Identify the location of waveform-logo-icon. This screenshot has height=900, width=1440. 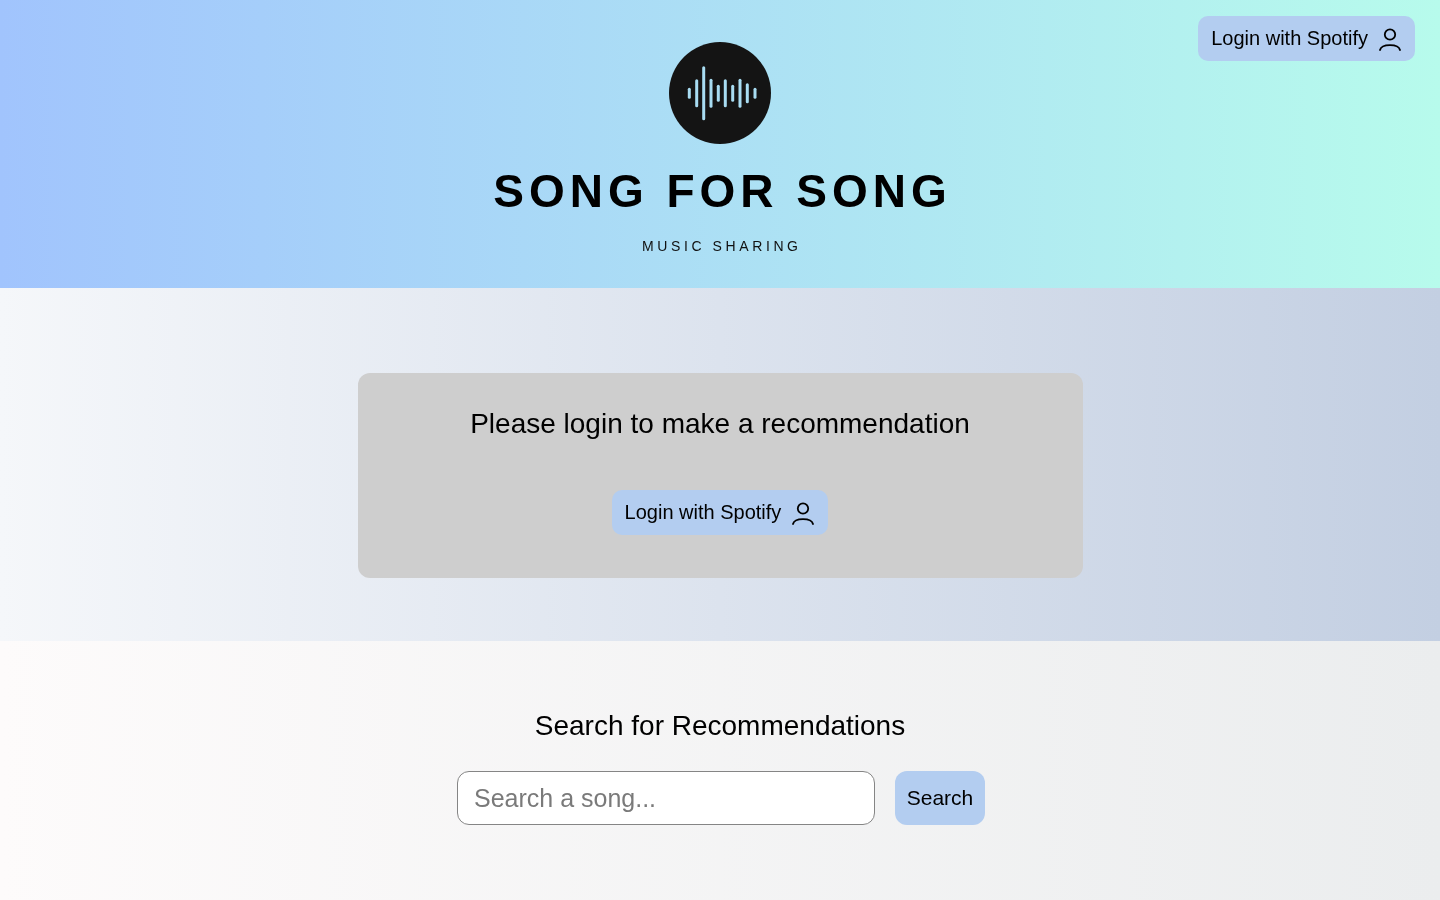
(720, 93).